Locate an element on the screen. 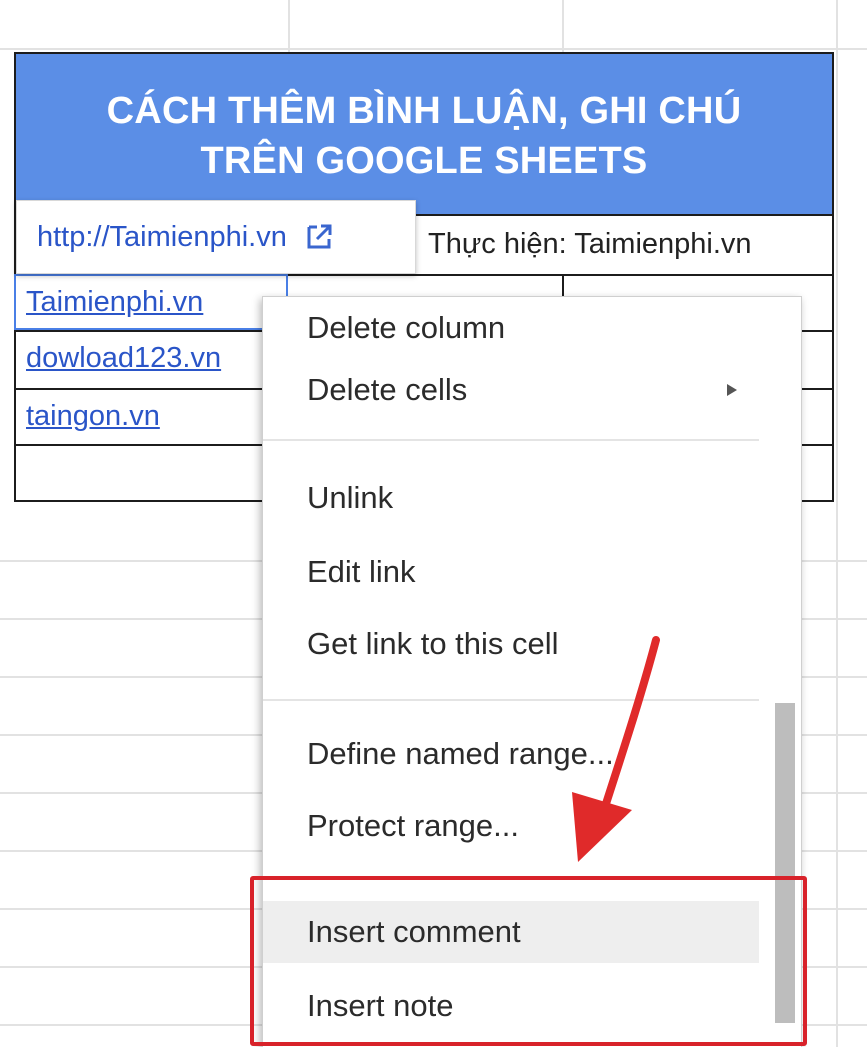  menu-item-edit-link: Edit link is located at coordinates (511, 572).